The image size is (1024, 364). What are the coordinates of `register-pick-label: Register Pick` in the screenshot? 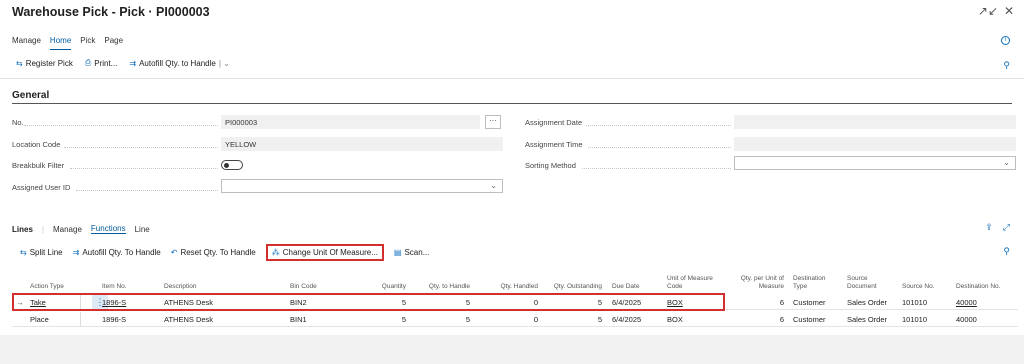 It's located at (49, 63).